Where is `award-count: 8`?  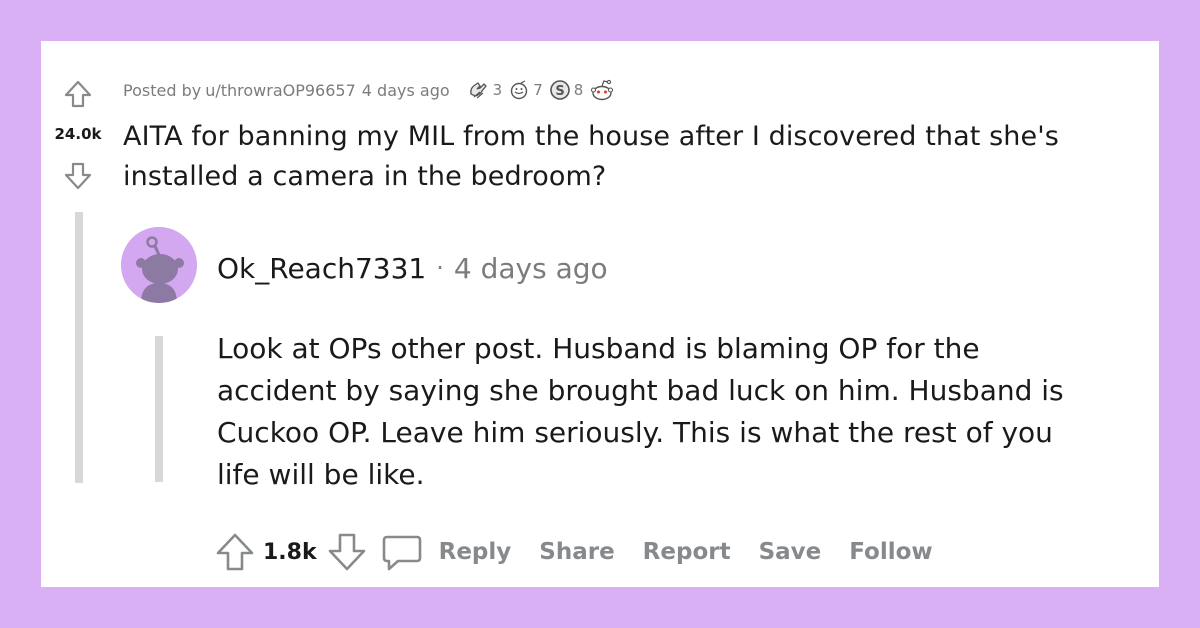
award-count: 8 is located at coordinates (578, 90).